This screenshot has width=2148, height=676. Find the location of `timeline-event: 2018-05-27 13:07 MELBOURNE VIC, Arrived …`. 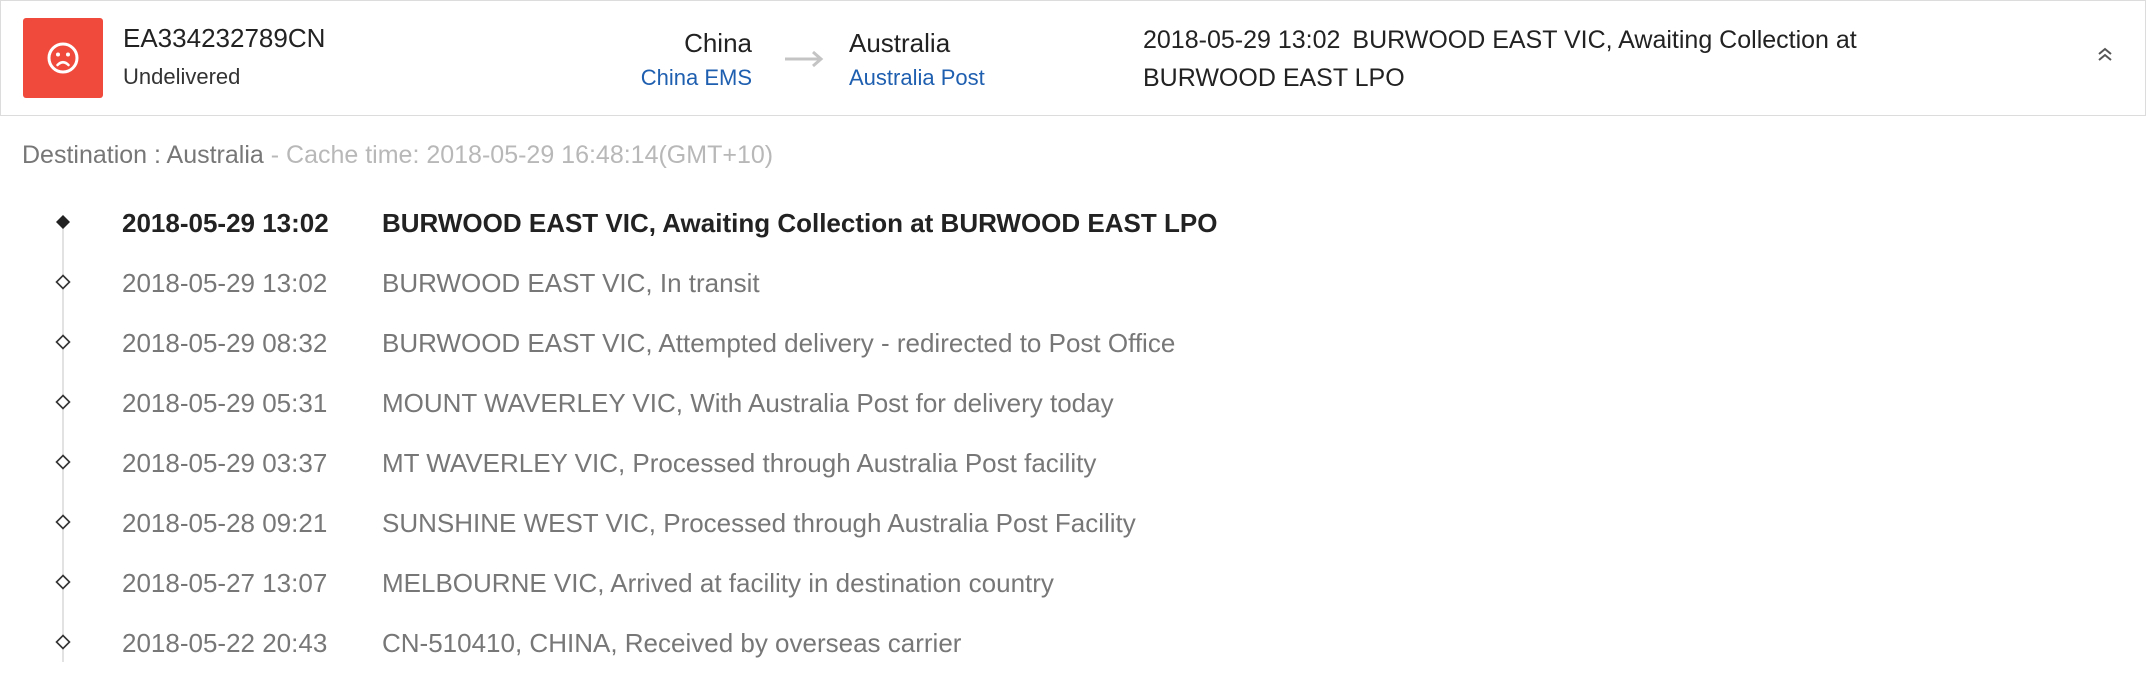

timeline-event: 2018-05-27 13:07 MELBOURNE VIC, Arrived … is located at coordinates (700, 586).